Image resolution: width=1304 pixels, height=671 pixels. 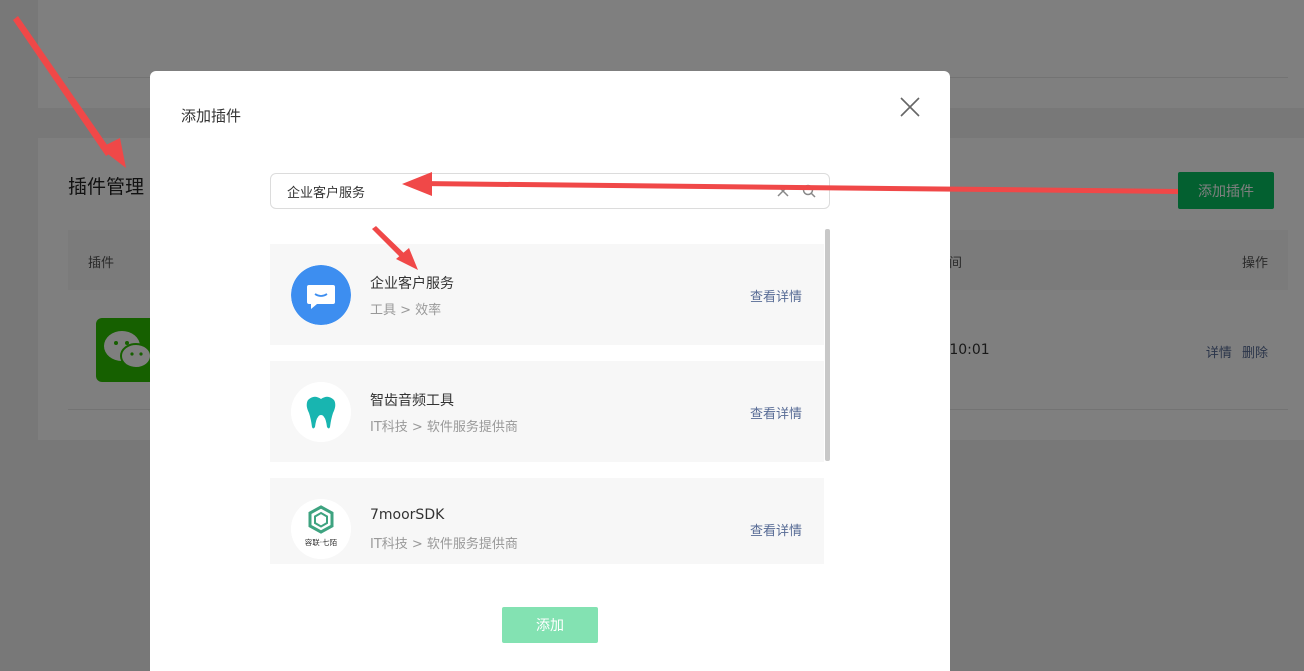 I want to click on list-scrollbar, so click(x=827, y=345).